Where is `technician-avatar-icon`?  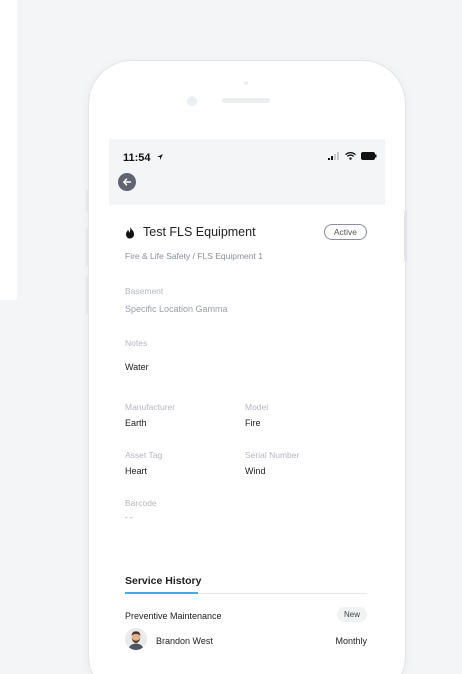
technician-avatar-icon is located at coordinates (136, 639).